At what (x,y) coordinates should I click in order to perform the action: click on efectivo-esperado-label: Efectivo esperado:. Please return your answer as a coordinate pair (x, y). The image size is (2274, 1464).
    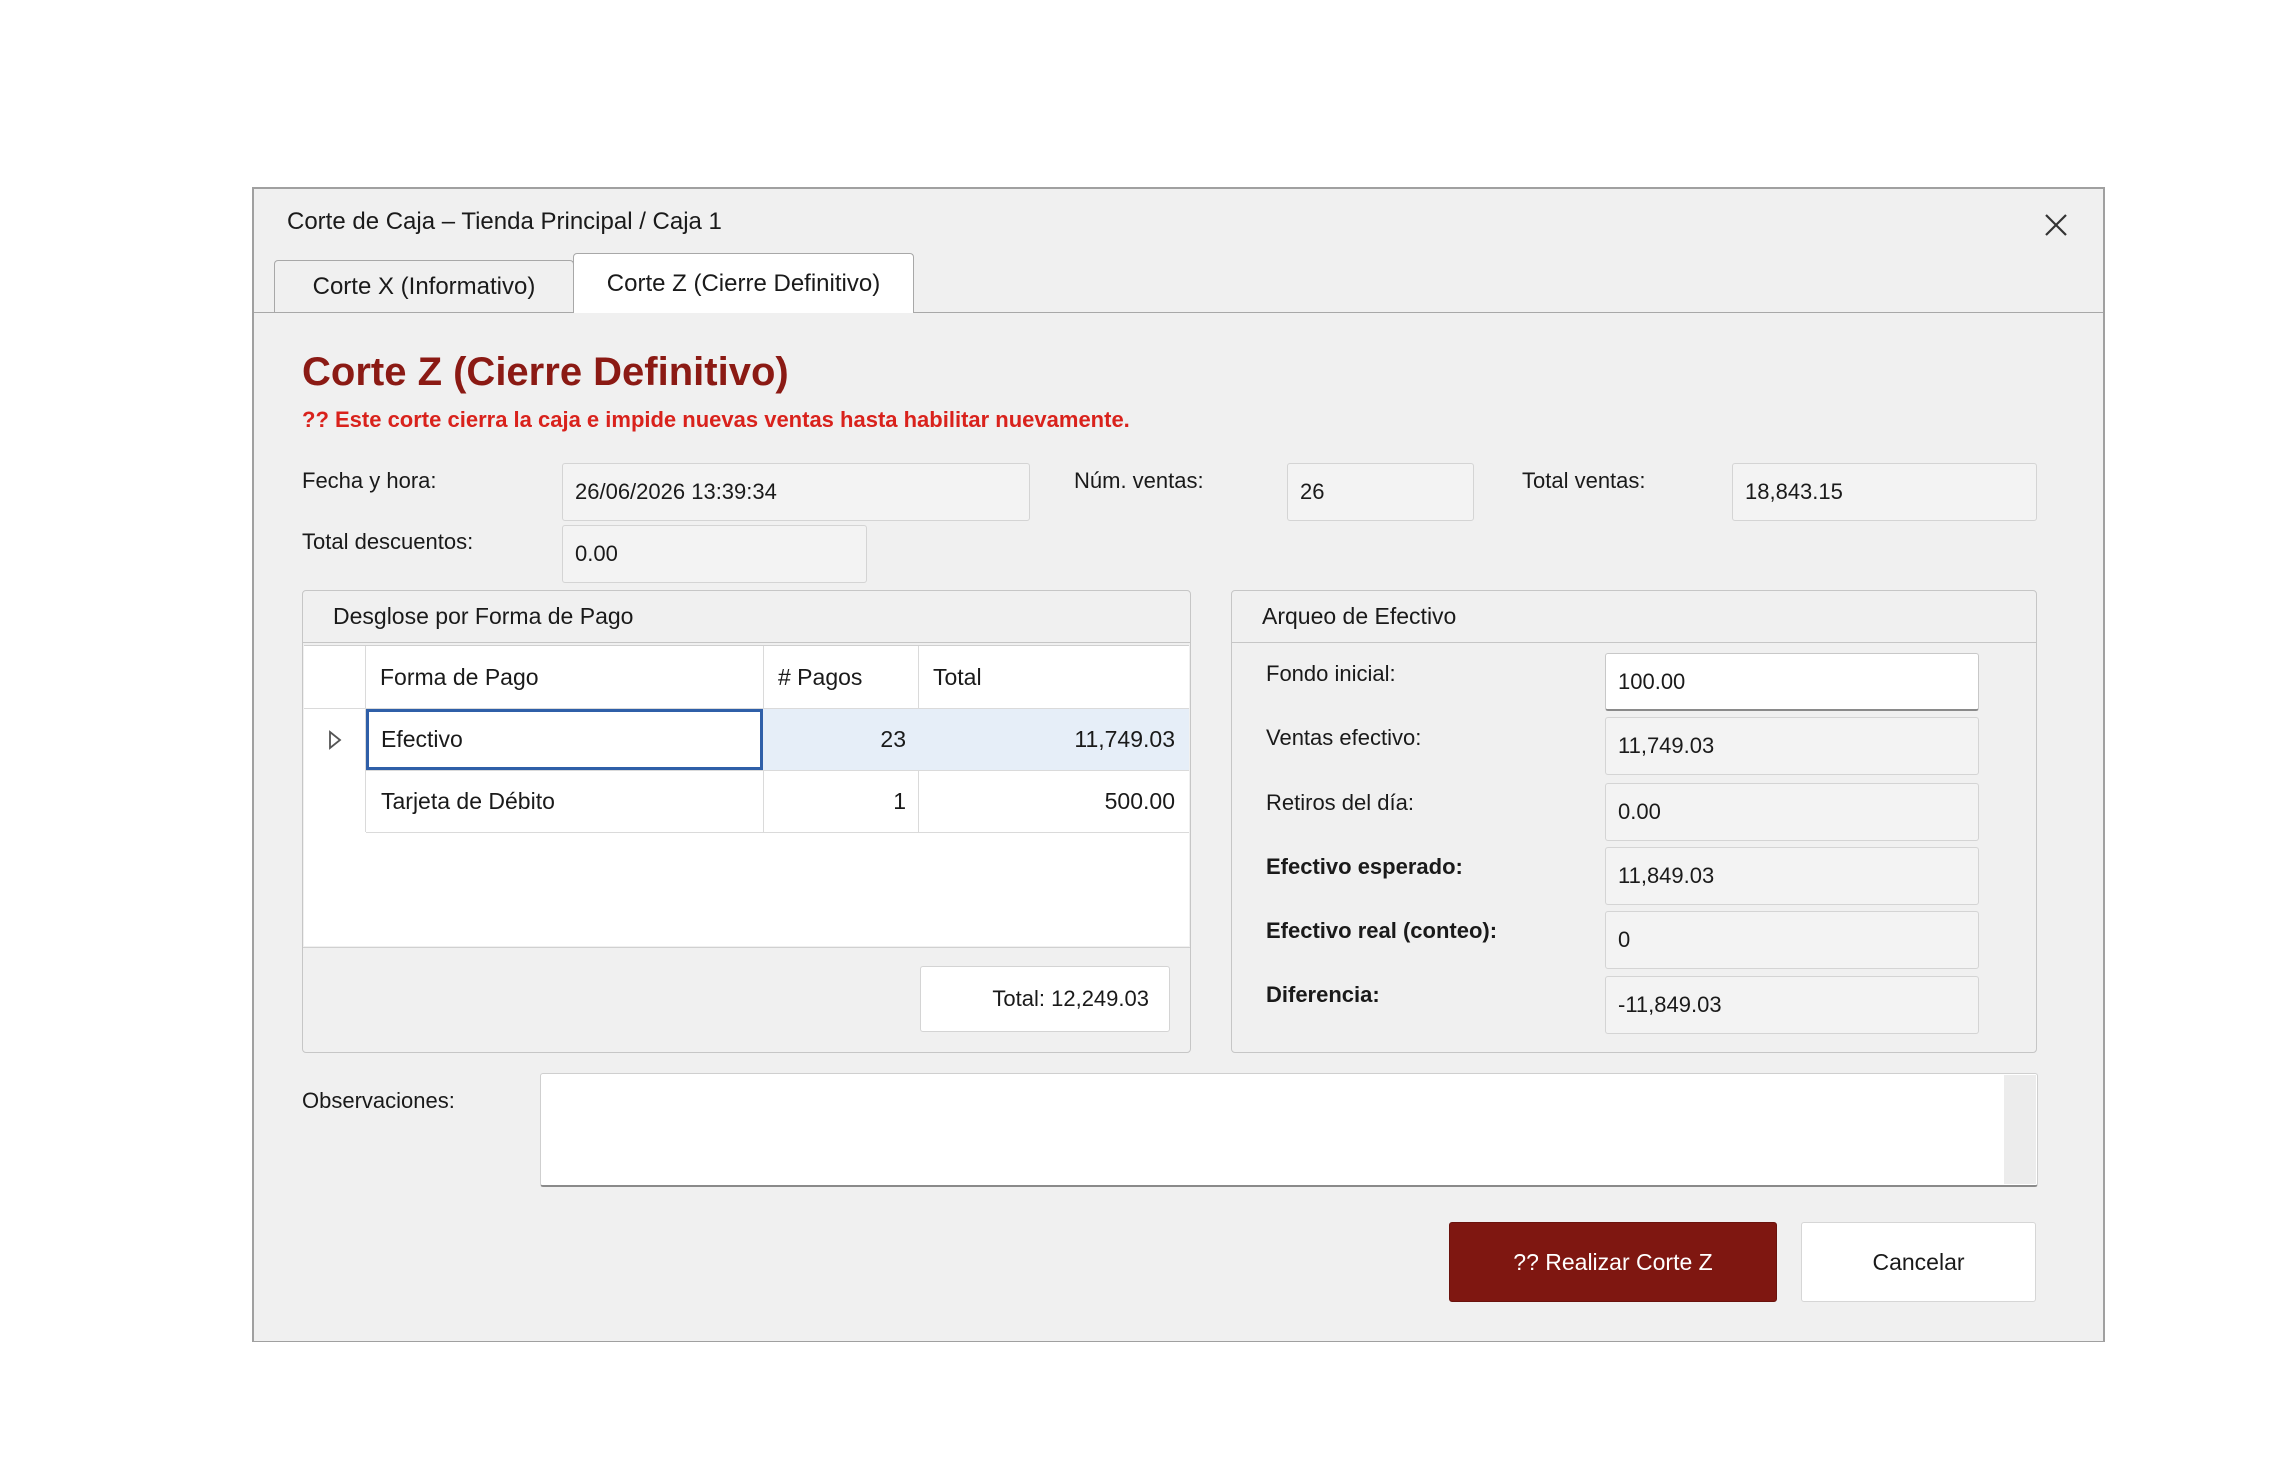
    Looking at the image, I should click on (1364, 866).